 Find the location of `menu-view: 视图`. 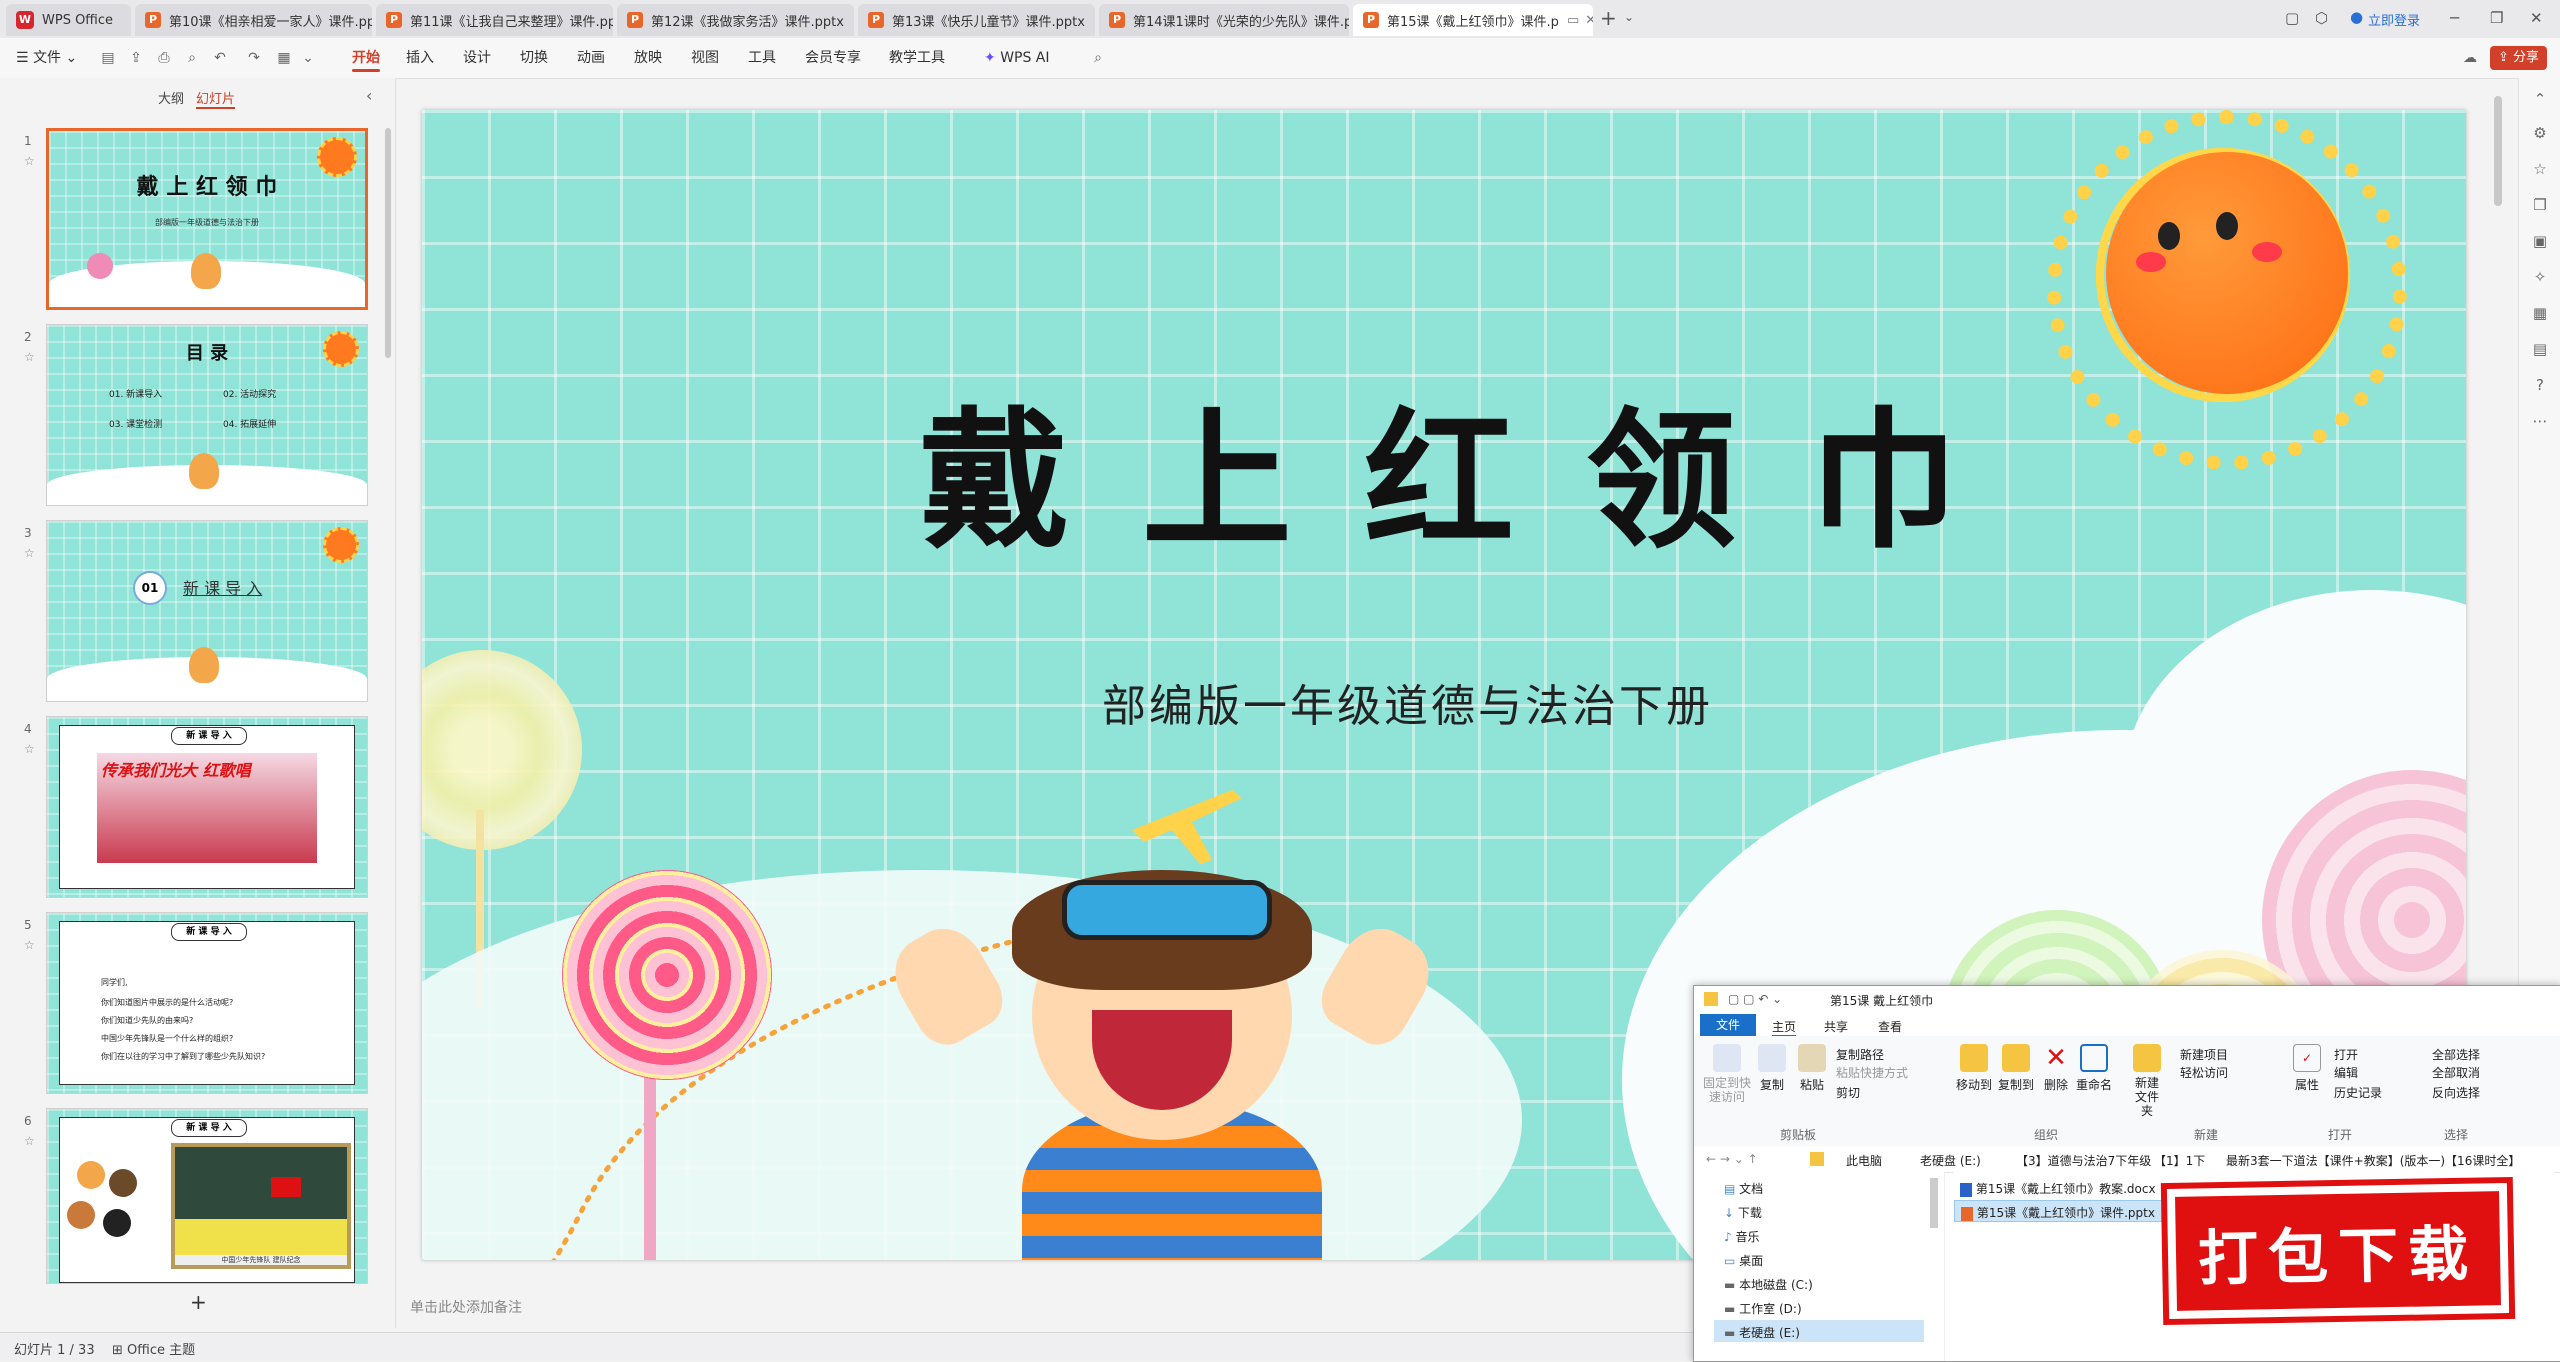

menu-view: 视图 is located at coordinates (705, 58).